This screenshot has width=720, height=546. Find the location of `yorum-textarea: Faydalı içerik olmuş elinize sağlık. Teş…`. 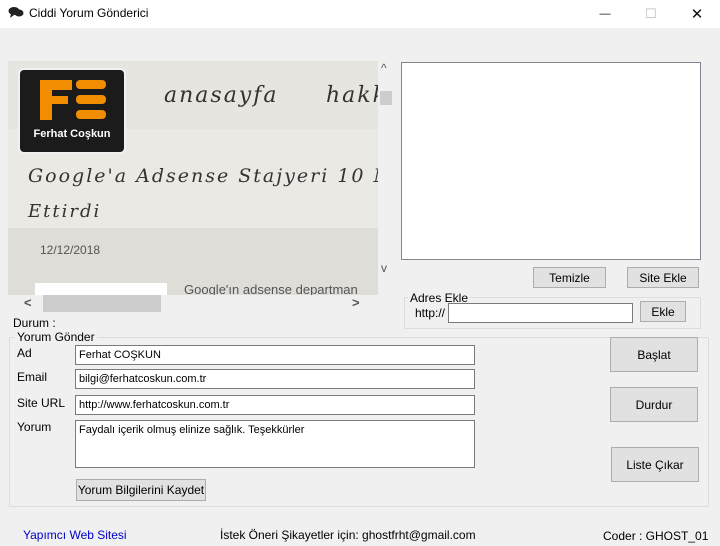

yorum-textarea: Faydalı içerik olmuş elinize sağlık. Teş… is located at coordinates (275, 444).